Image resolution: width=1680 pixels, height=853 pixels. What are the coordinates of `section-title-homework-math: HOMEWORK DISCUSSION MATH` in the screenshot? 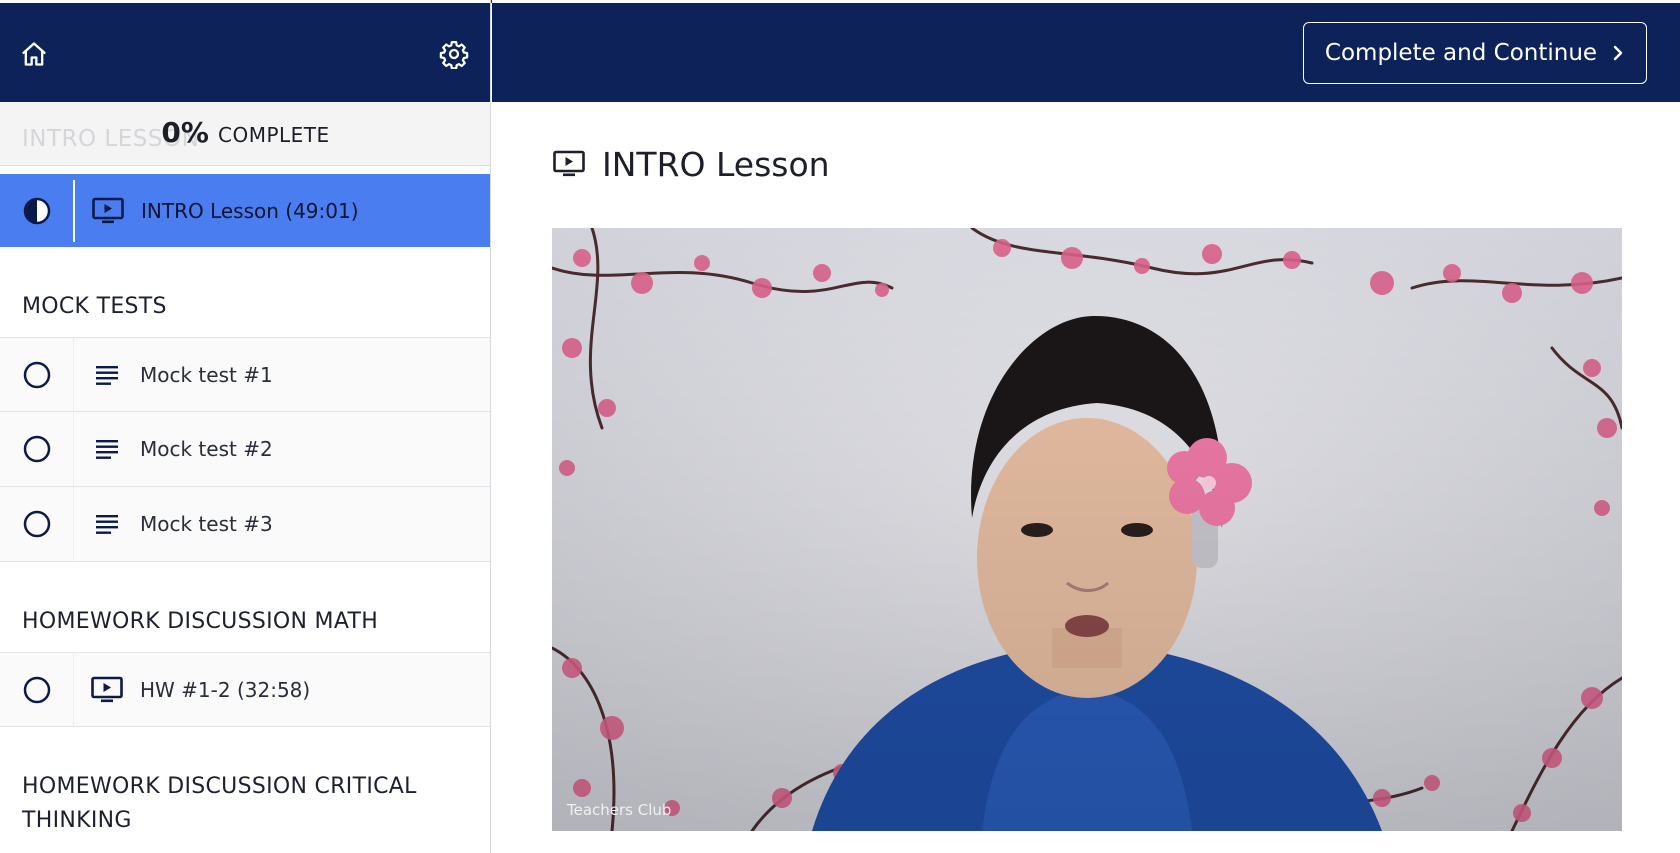 It's located at (200, 621).